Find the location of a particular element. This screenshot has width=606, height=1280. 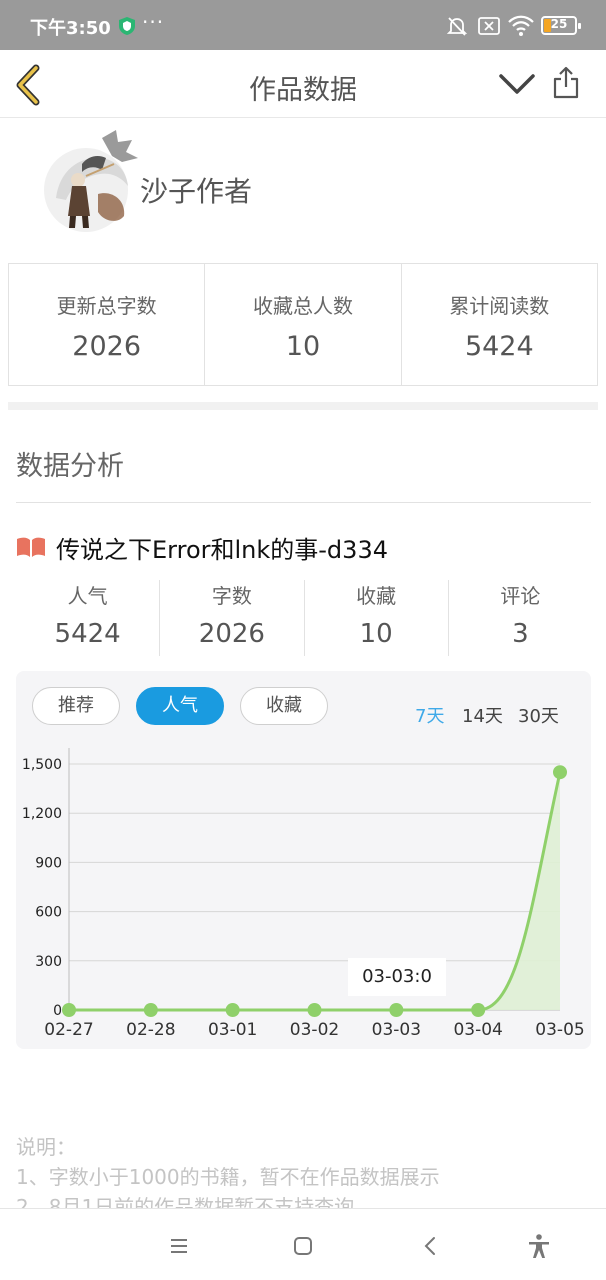

open-book-icon is located at coordinates (31, 547).